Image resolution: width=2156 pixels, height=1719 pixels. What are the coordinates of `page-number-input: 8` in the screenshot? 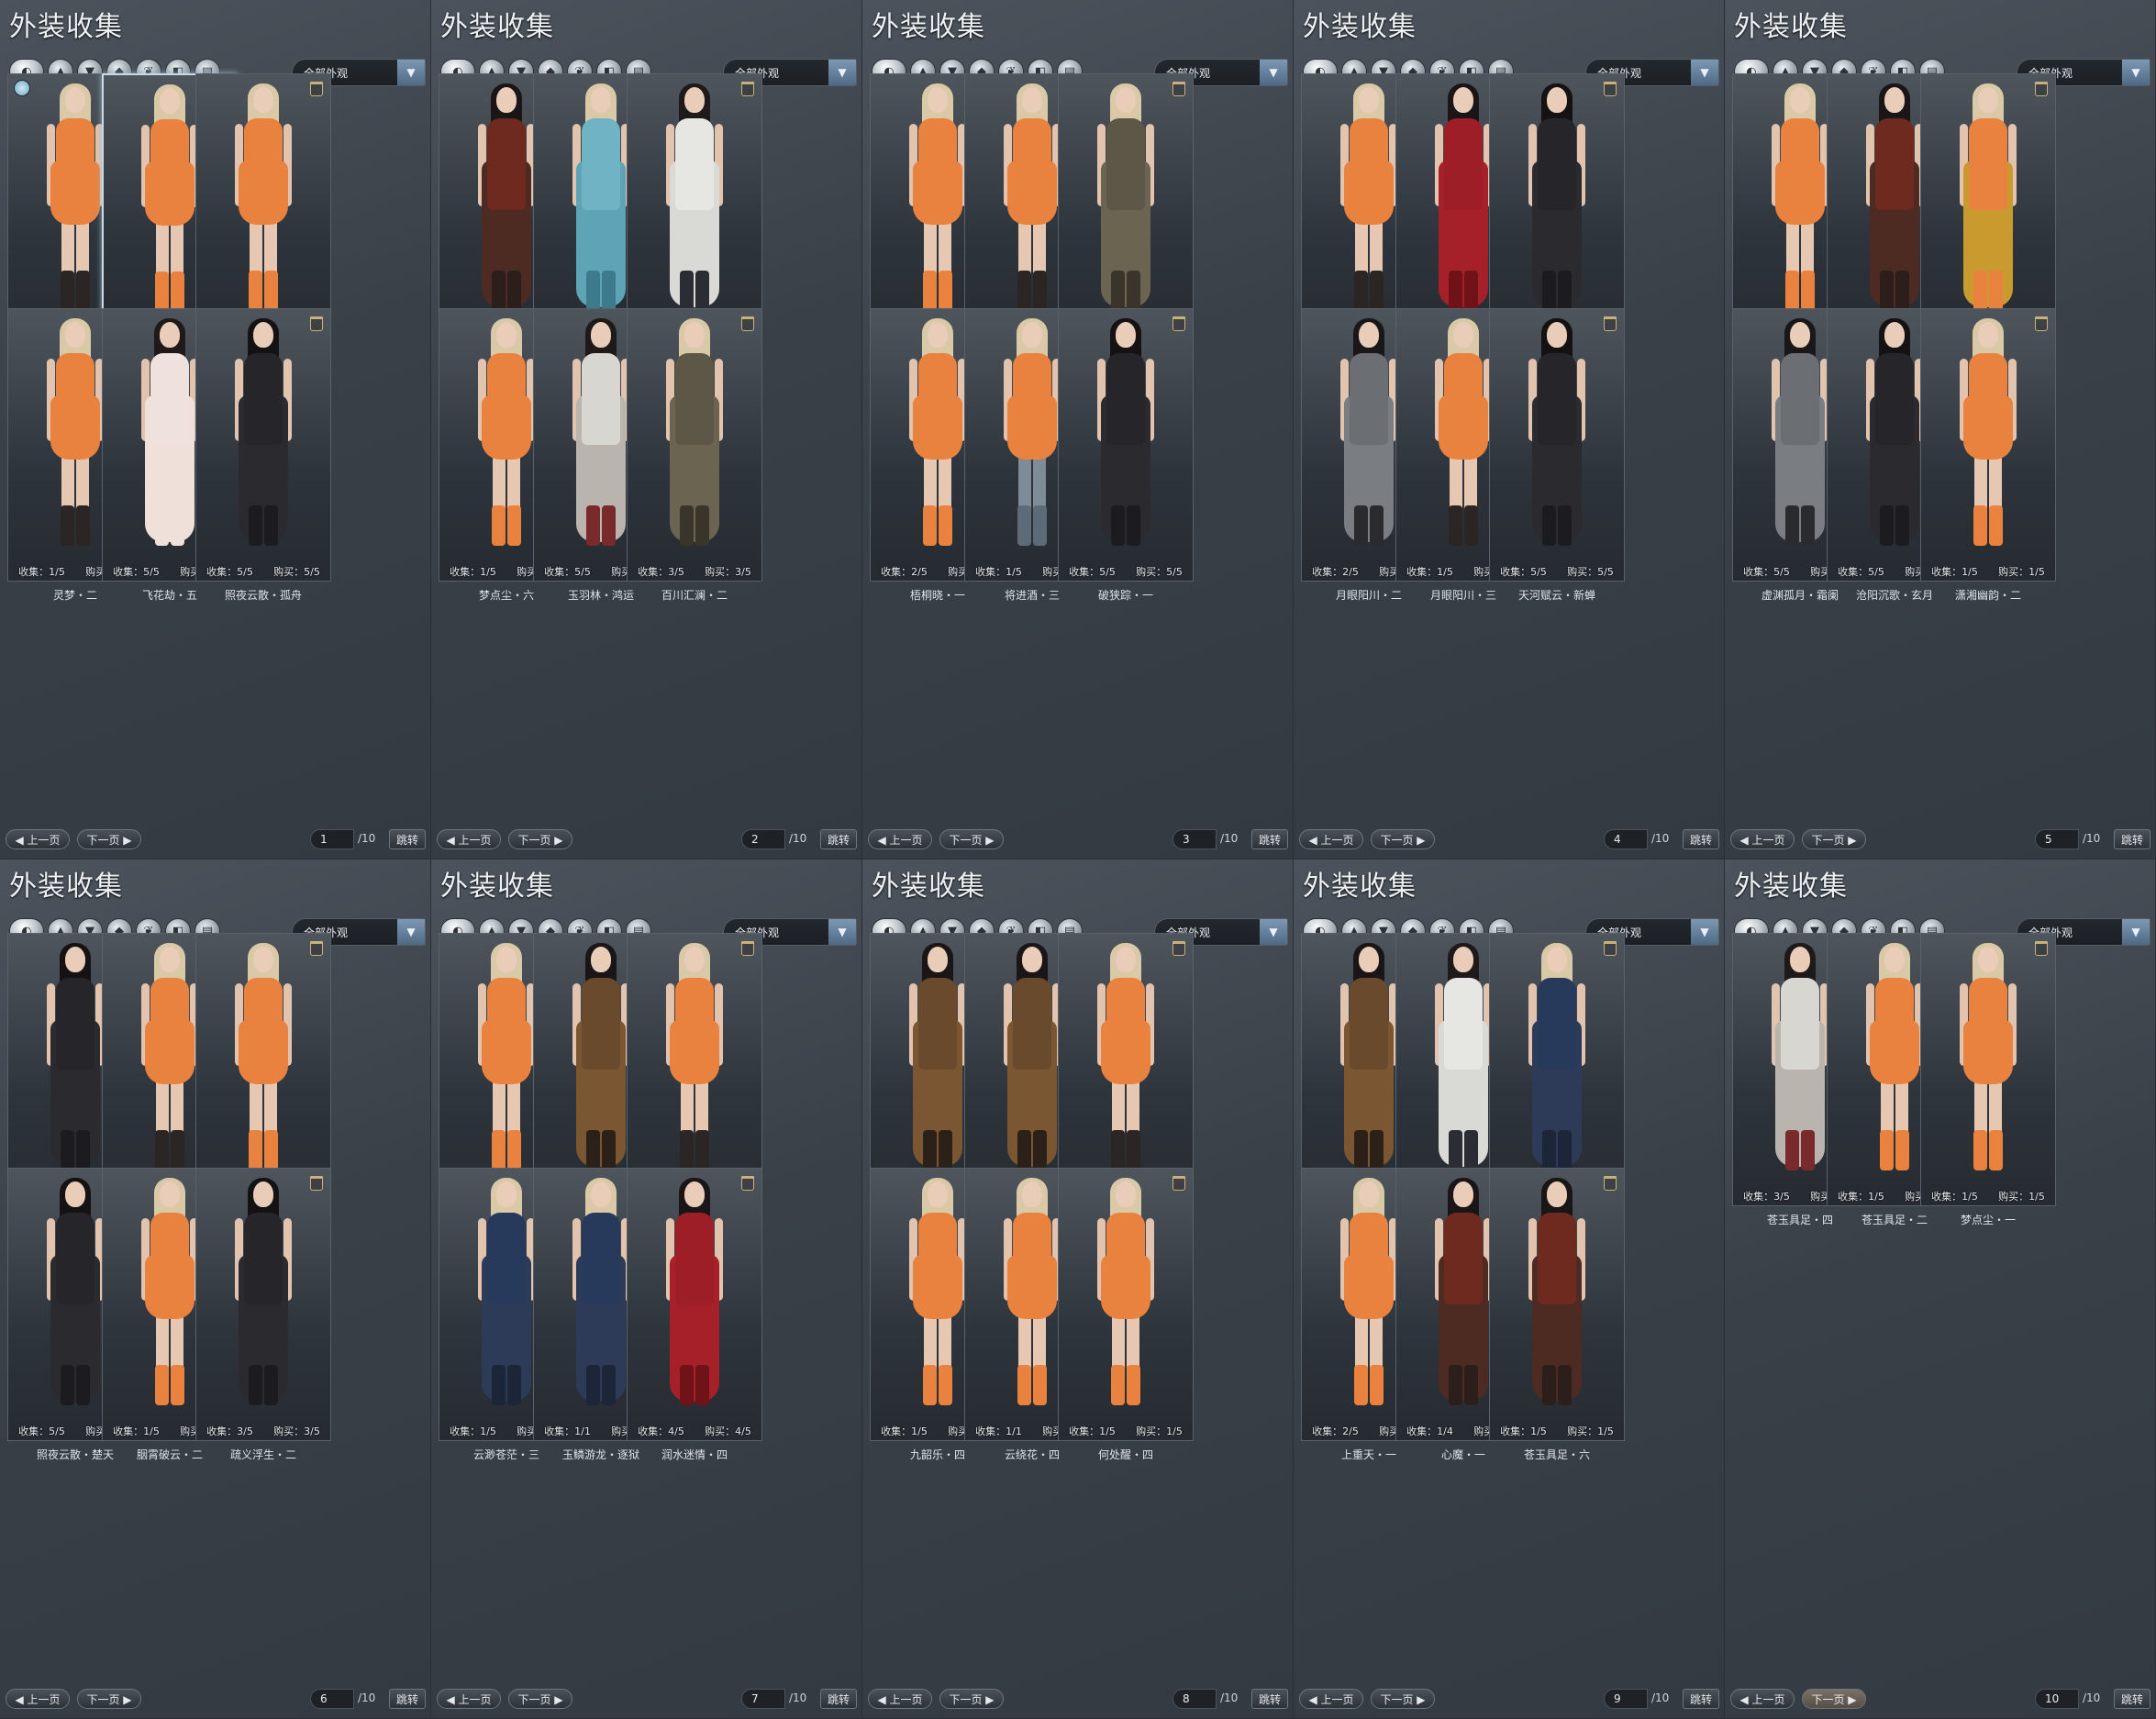 It's located at (1195, 1699).